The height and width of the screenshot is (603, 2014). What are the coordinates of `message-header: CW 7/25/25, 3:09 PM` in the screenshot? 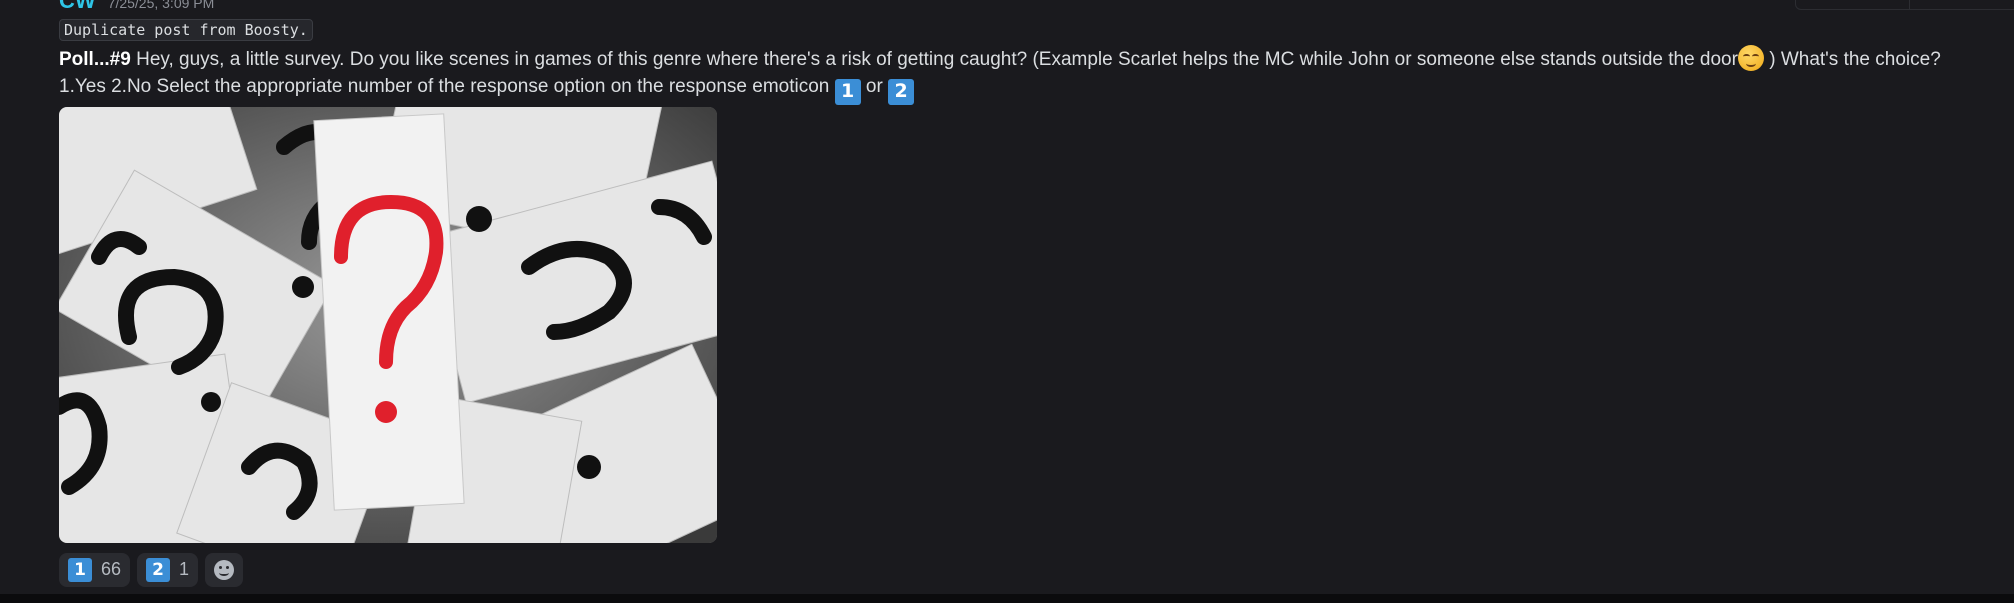 It's located at (1024, 6).